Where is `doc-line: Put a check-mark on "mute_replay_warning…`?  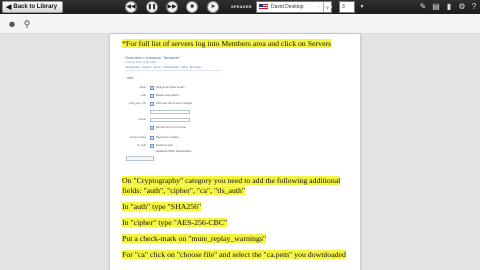
doc-line: Put a check-mark on "mute_replay_warning… is located at coordinates (194, 238).